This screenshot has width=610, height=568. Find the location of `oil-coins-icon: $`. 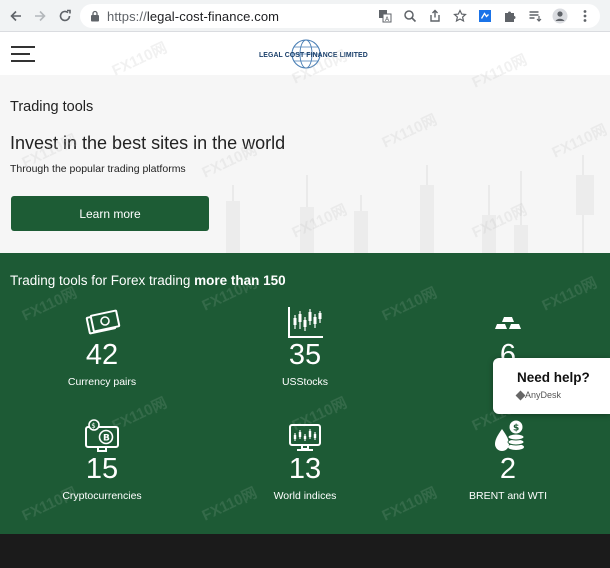

oil-coins-icon: $ is located at coordinates (510, 435).